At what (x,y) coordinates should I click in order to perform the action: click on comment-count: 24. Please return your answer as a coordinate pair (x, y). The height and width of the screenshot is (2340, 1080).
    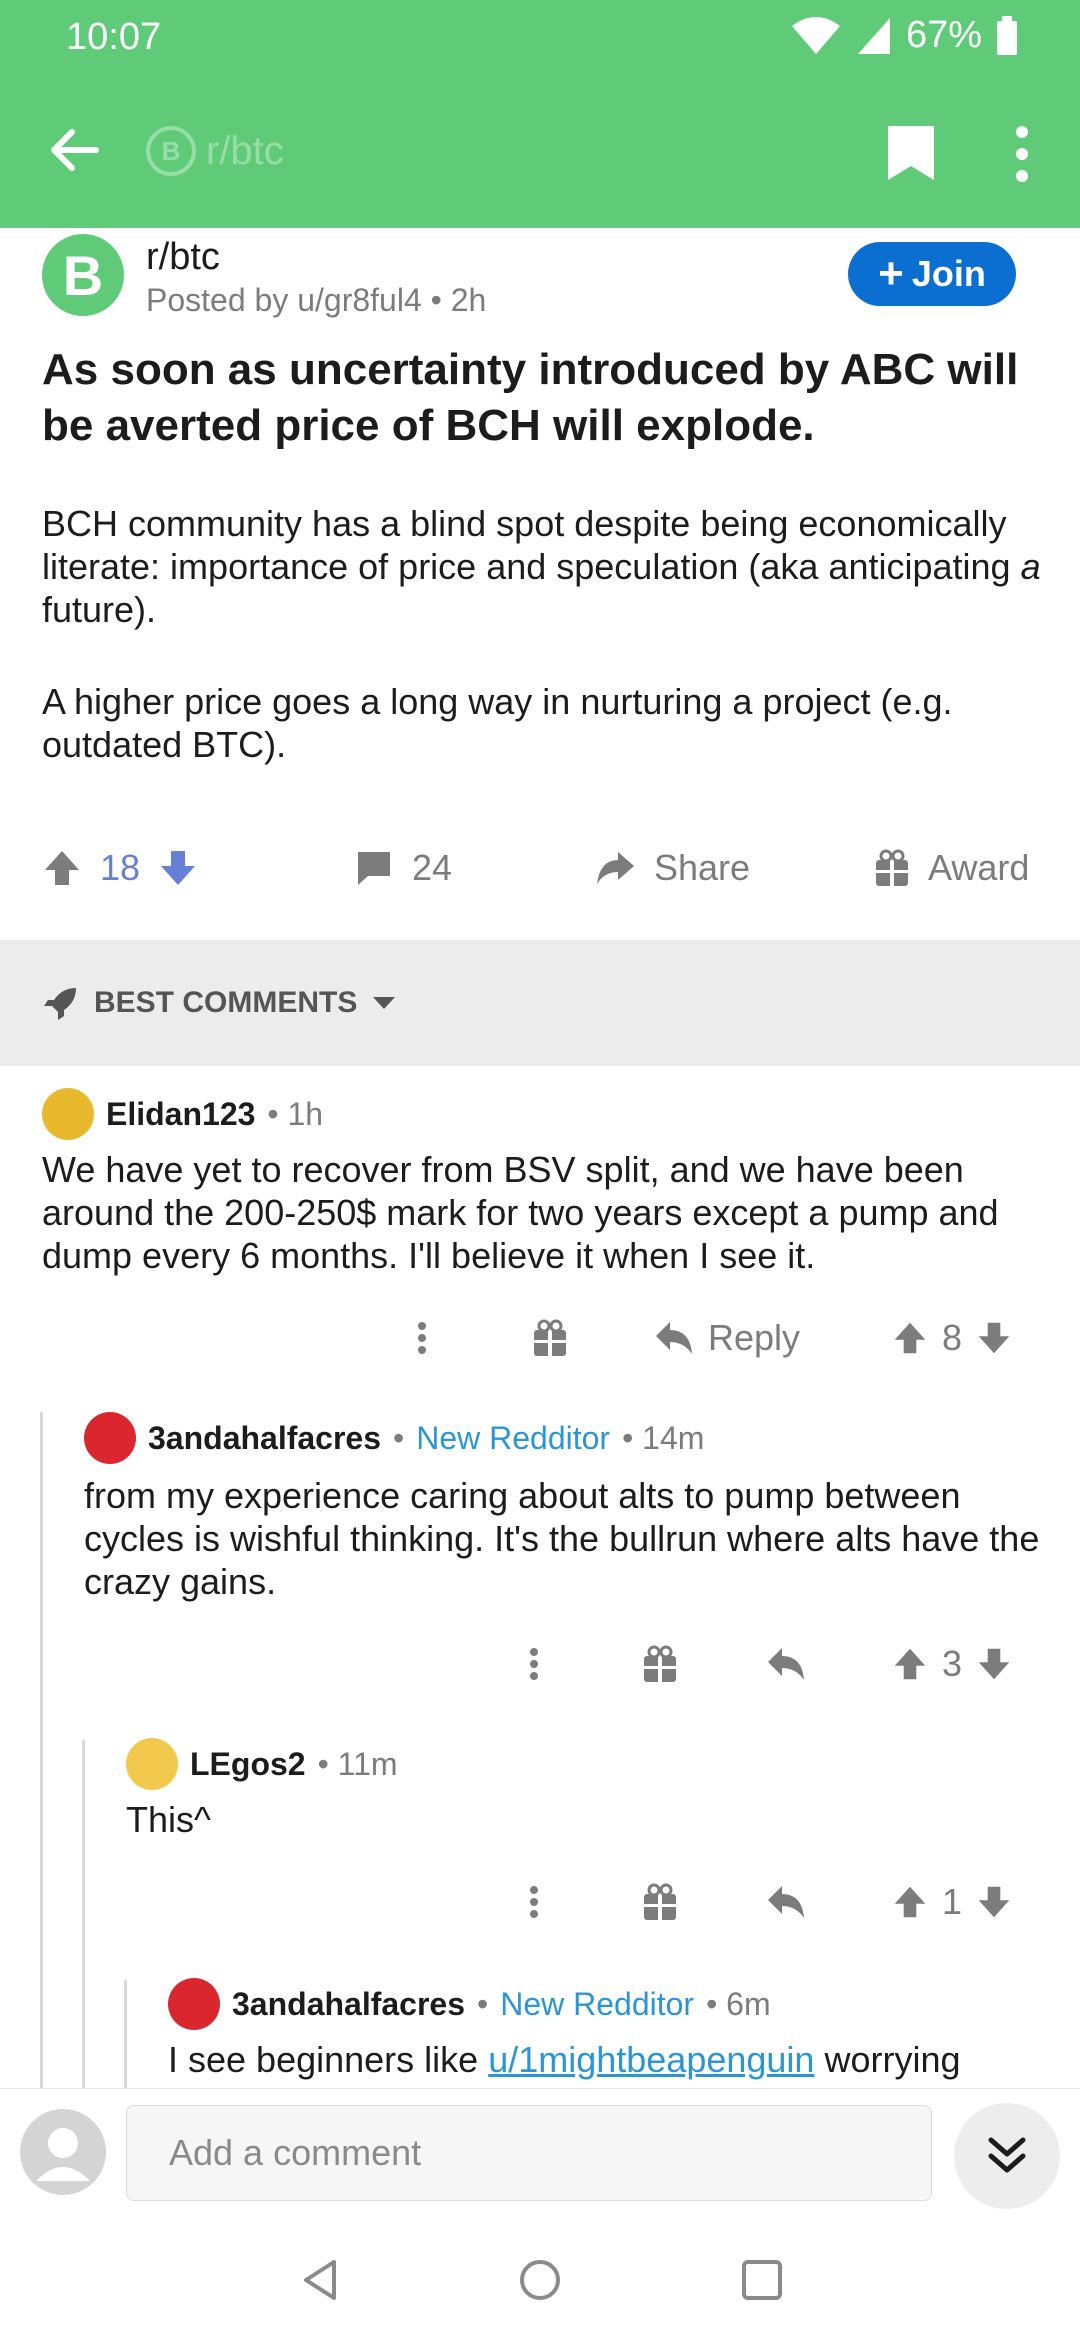
    Looking at the image, I should click on (432, 867).